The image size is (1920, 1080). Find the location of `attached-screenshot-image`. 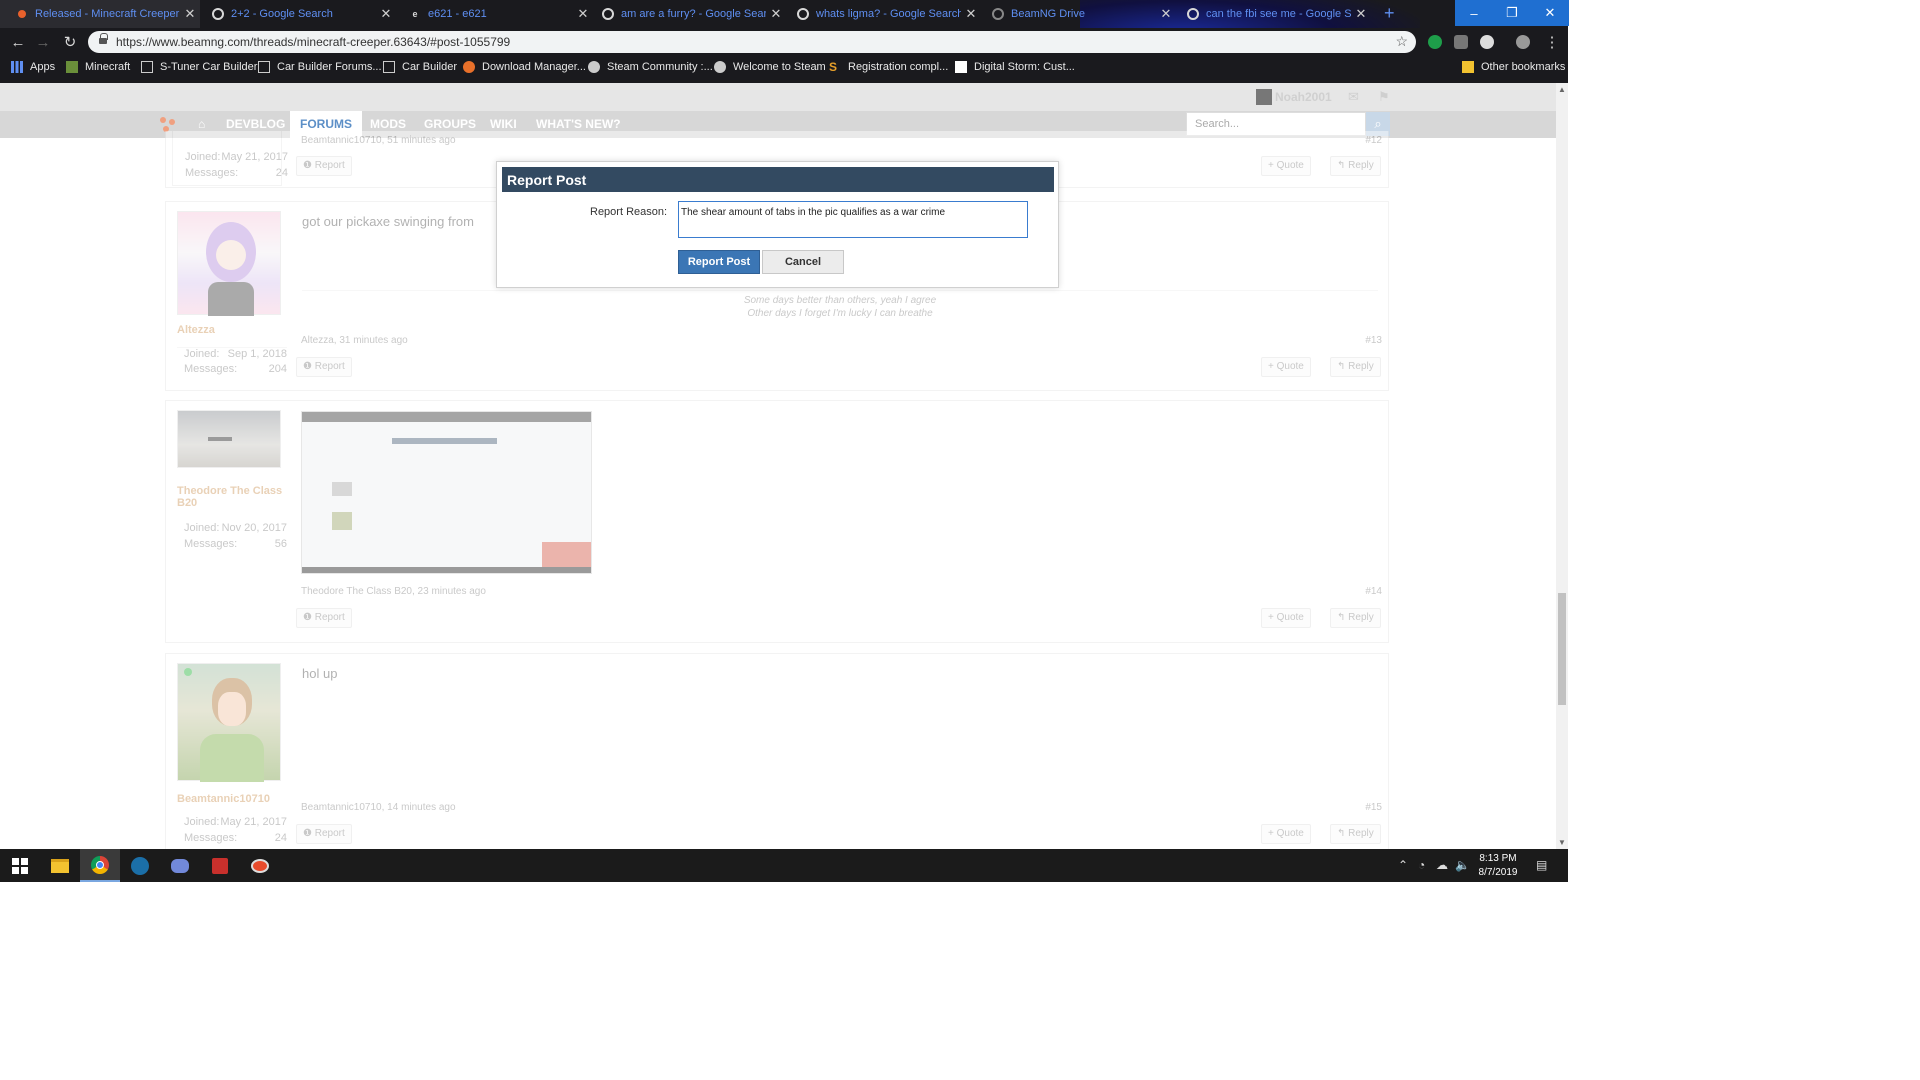

attached-screenshot-image is located at coordinates (446, 492).